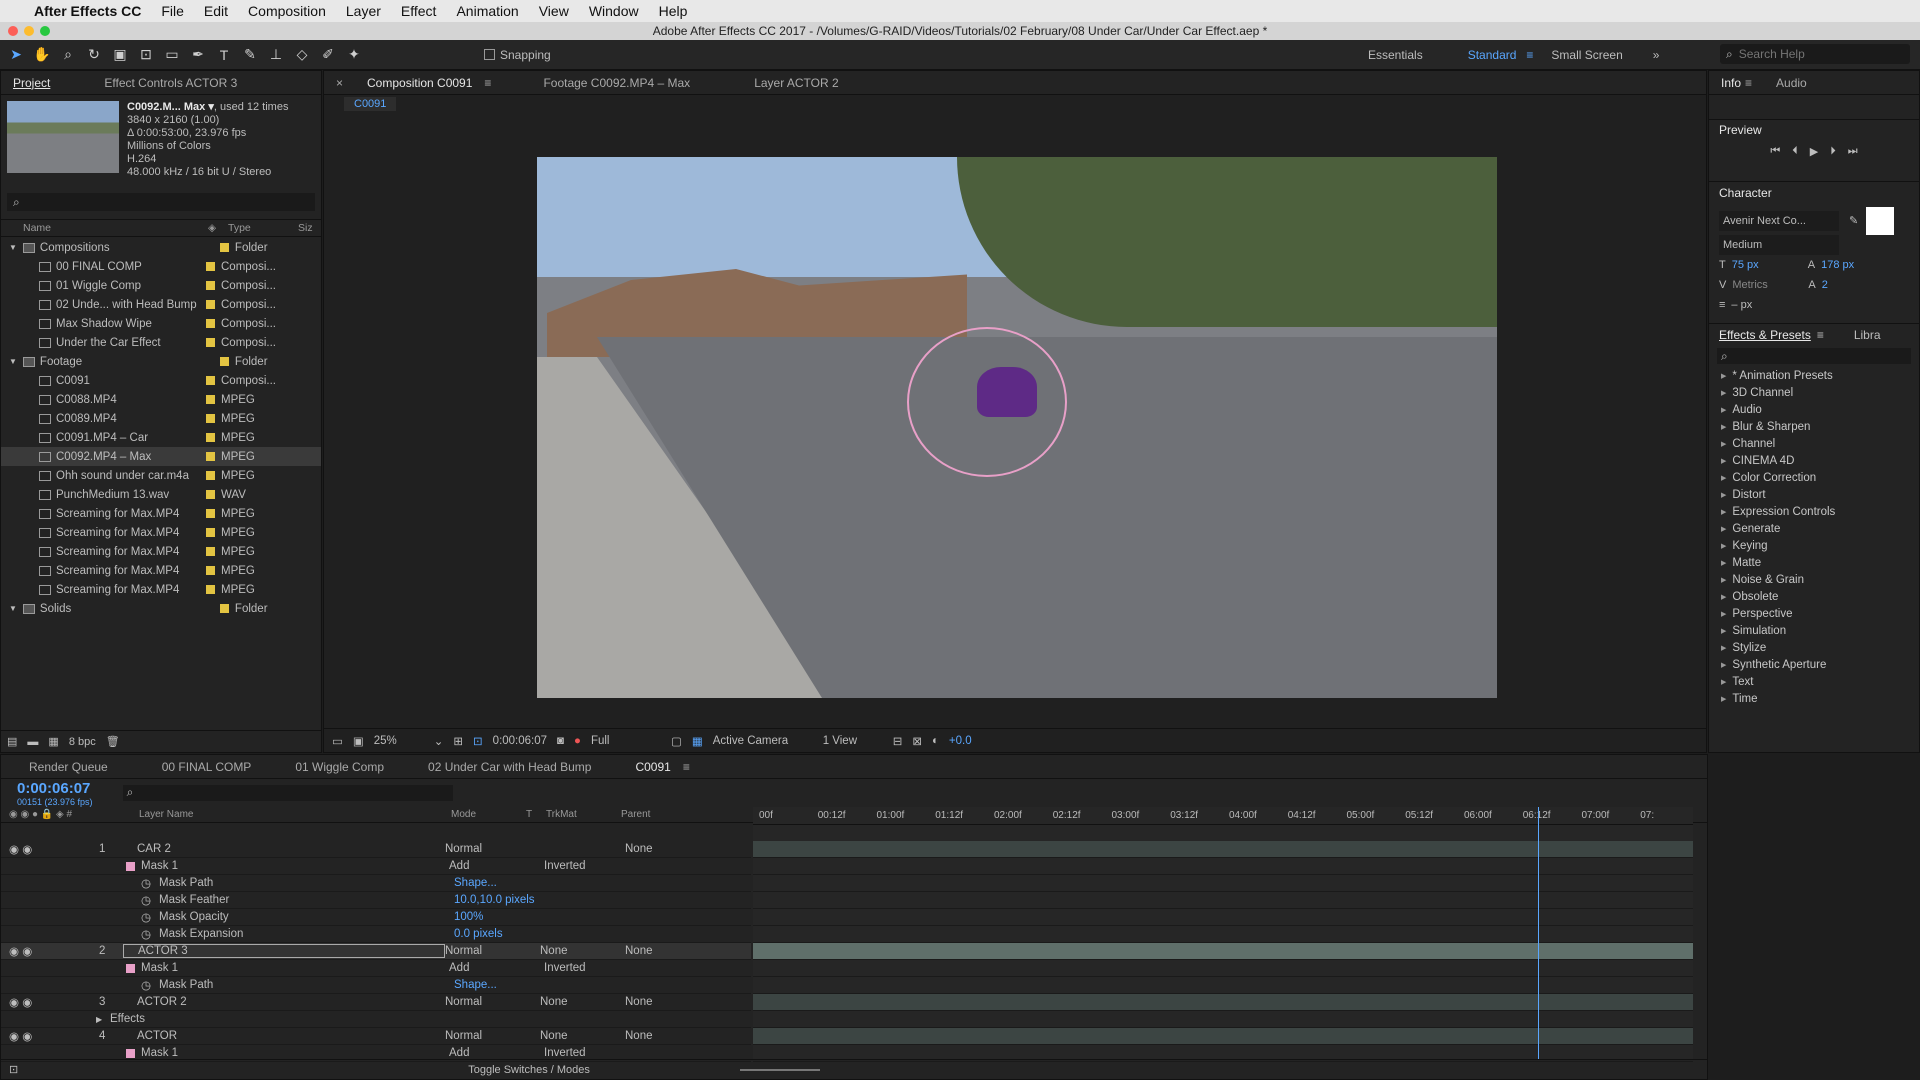  What do you see at coordinates (146, 55) in the screenshot?
I see `pan-behind-tool-icon: ⊡` at bounding box center [146, 55].